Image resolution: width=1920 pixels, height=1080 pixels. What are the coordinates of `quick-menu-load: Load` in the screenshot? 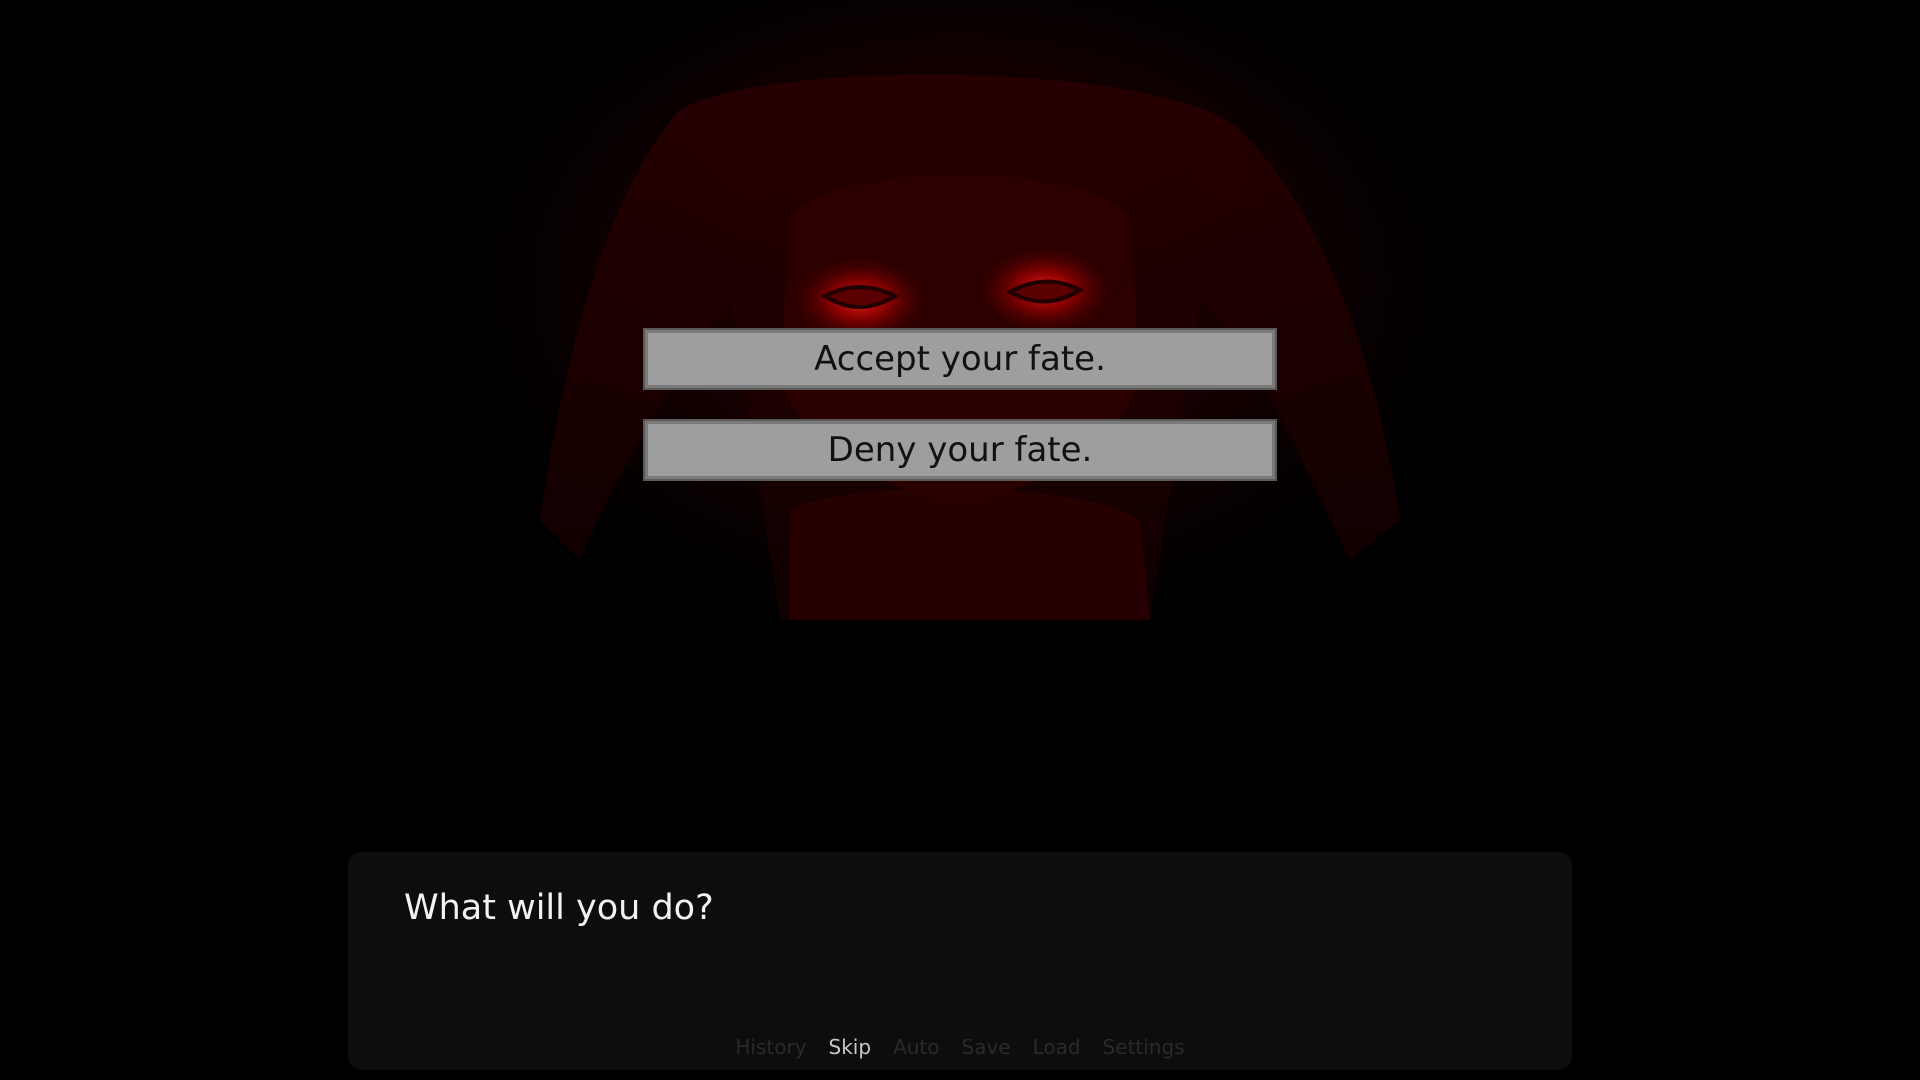 It's located at (1057, 1047).